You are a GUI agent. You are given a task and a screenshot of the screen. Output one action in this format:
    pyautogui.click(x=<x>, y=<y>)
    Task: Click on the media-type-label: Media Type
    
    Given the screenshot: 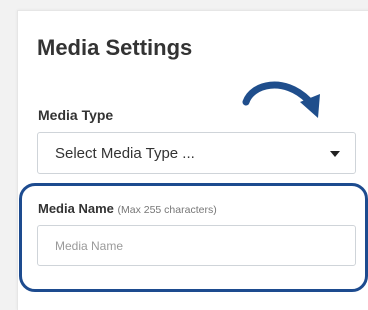 What is the action you would take?
    pyautogui.click(x=76, y=115)
    